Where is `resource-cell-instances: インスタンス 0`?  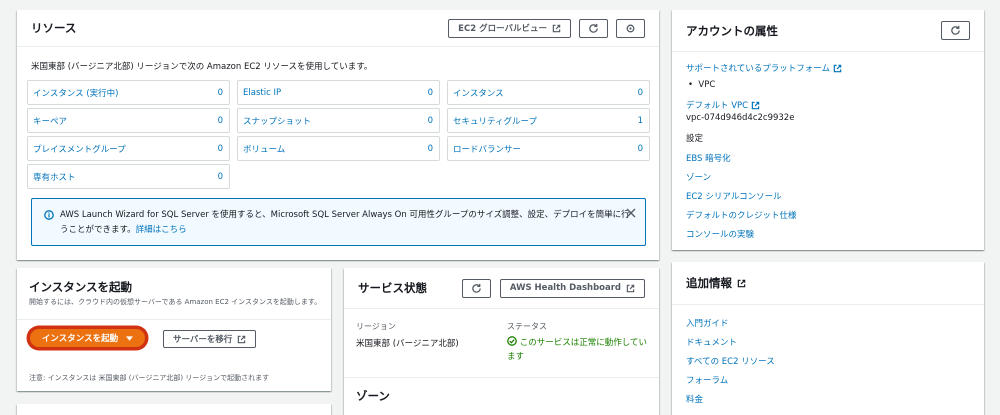
resource-cell-instances: インスタンス 0 is located at coordinates (548, 92).